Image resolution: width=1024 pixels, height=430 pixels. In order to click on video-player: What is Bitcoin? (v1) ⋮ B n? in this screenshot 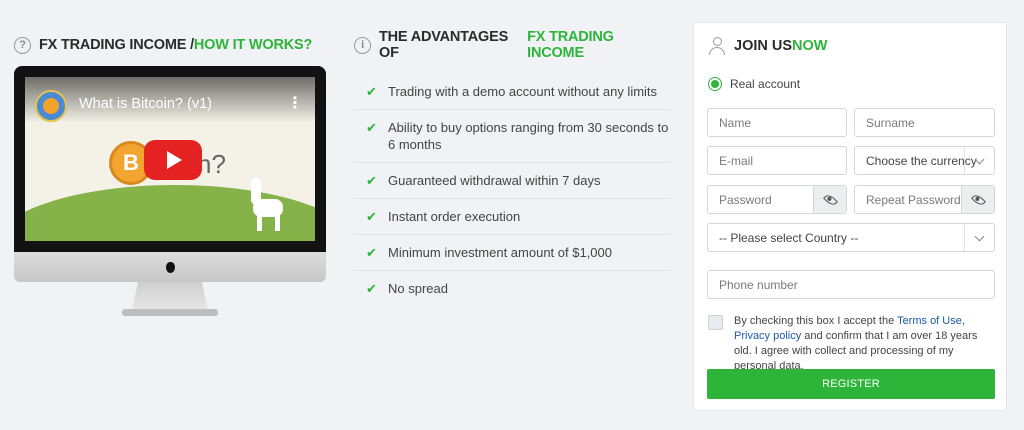, I will do `click(170, 159)`.